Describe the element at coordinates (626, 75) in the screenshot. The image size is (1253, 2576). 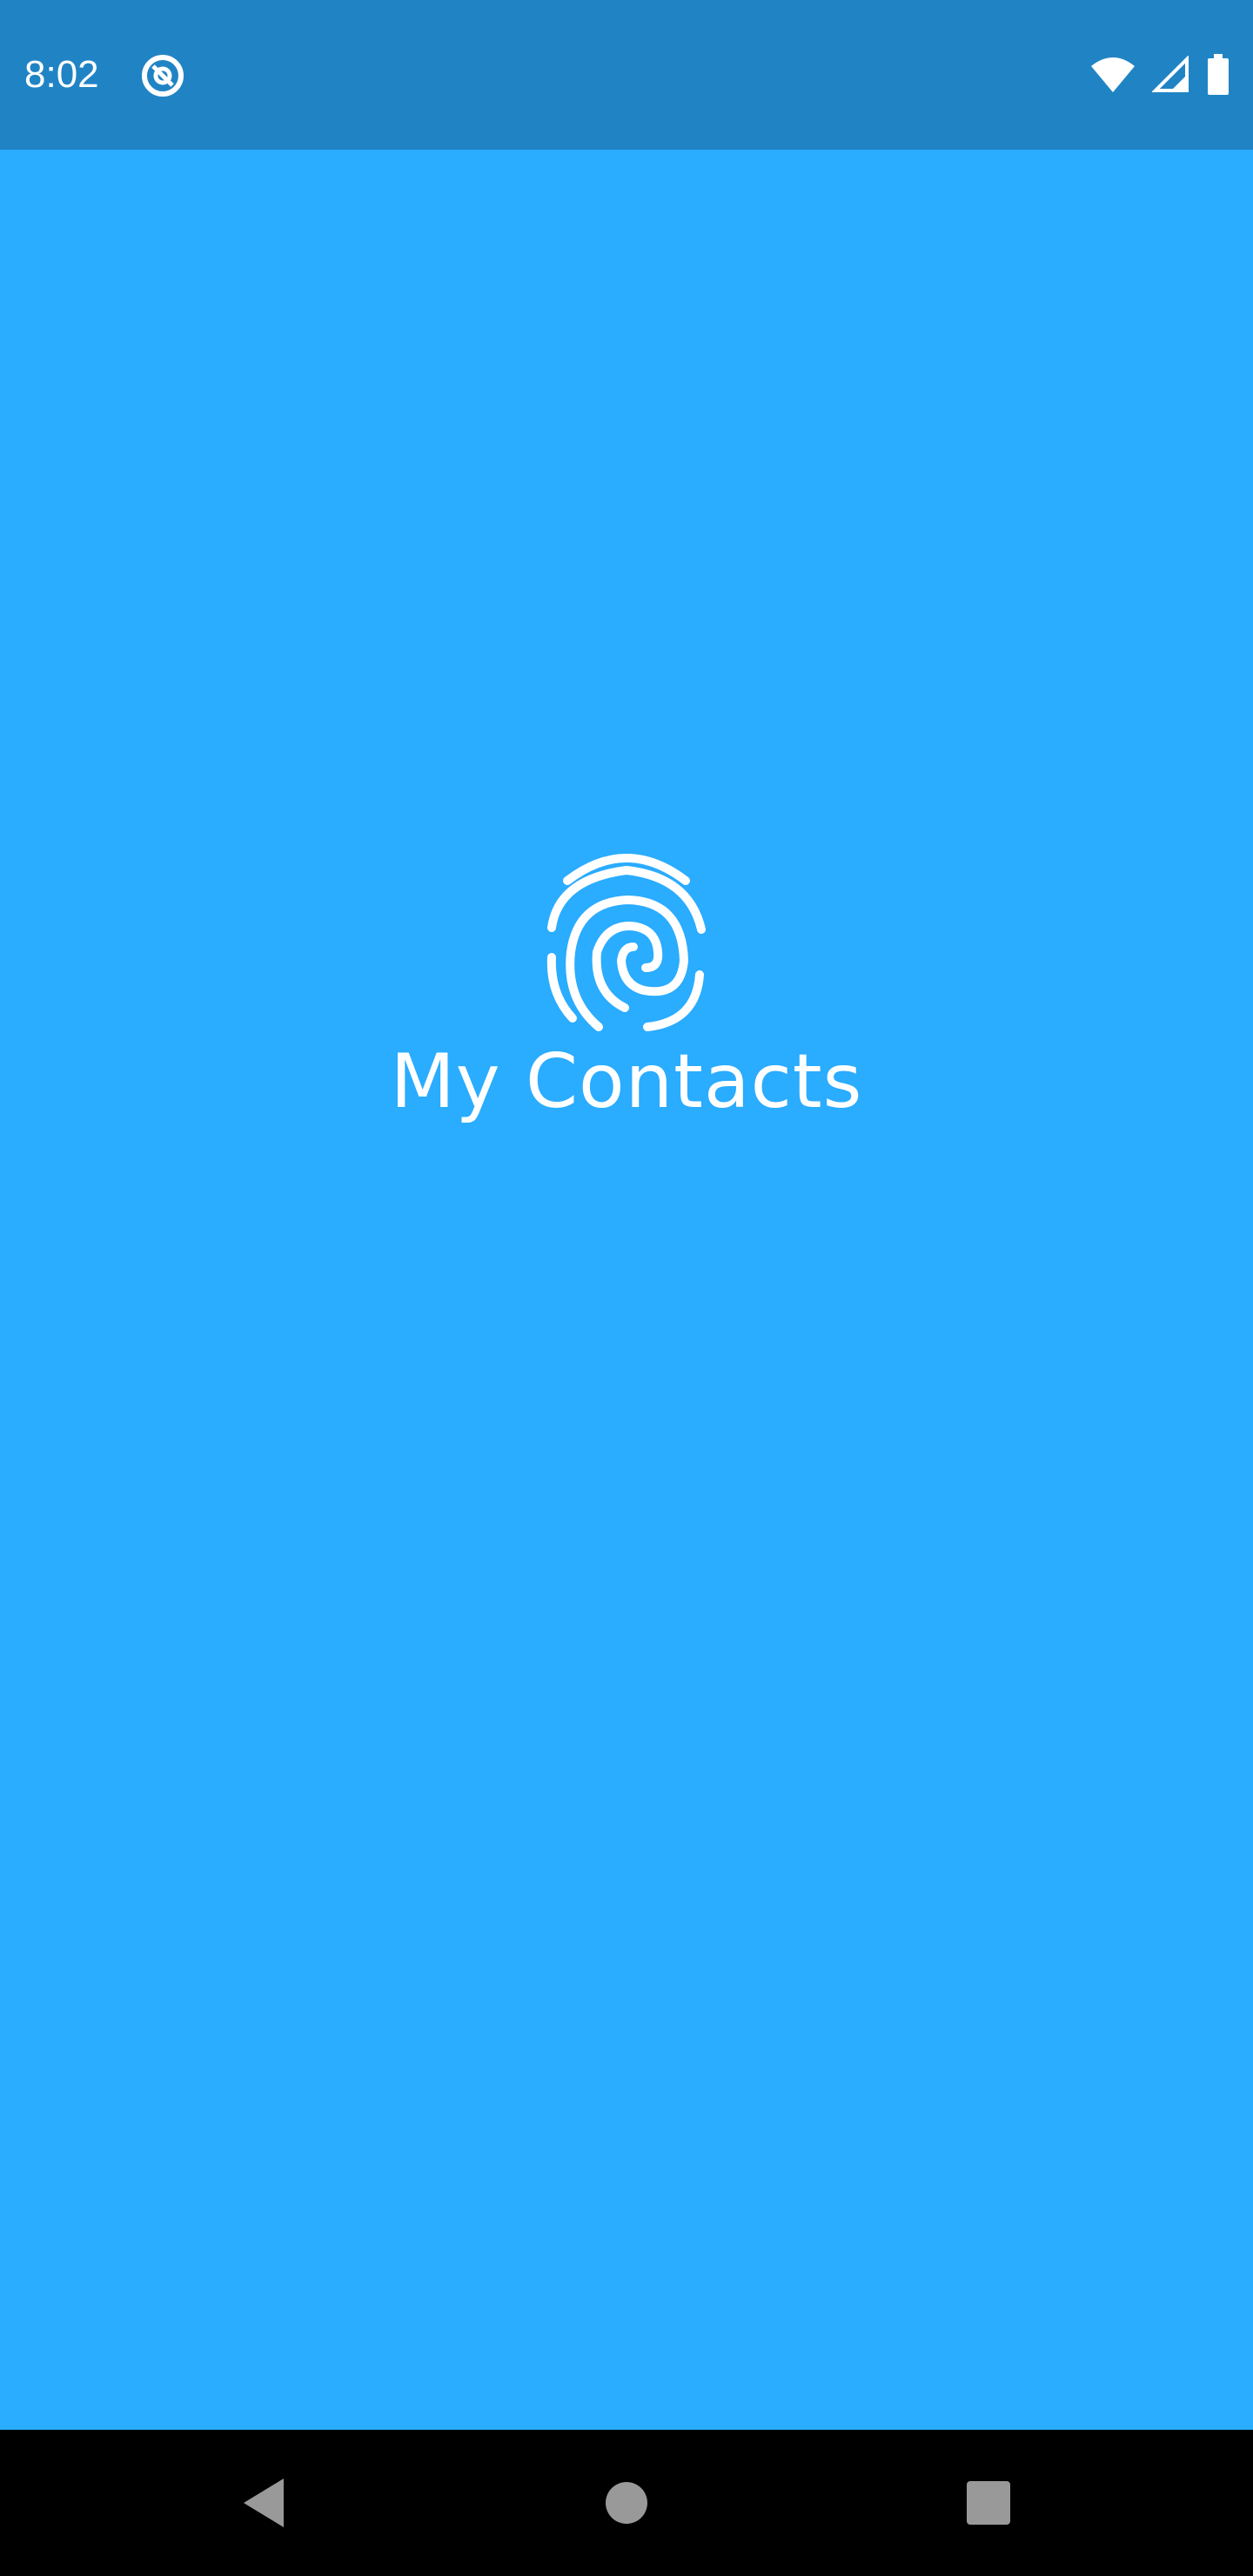
I see `status-bar: 8:02` at that location.